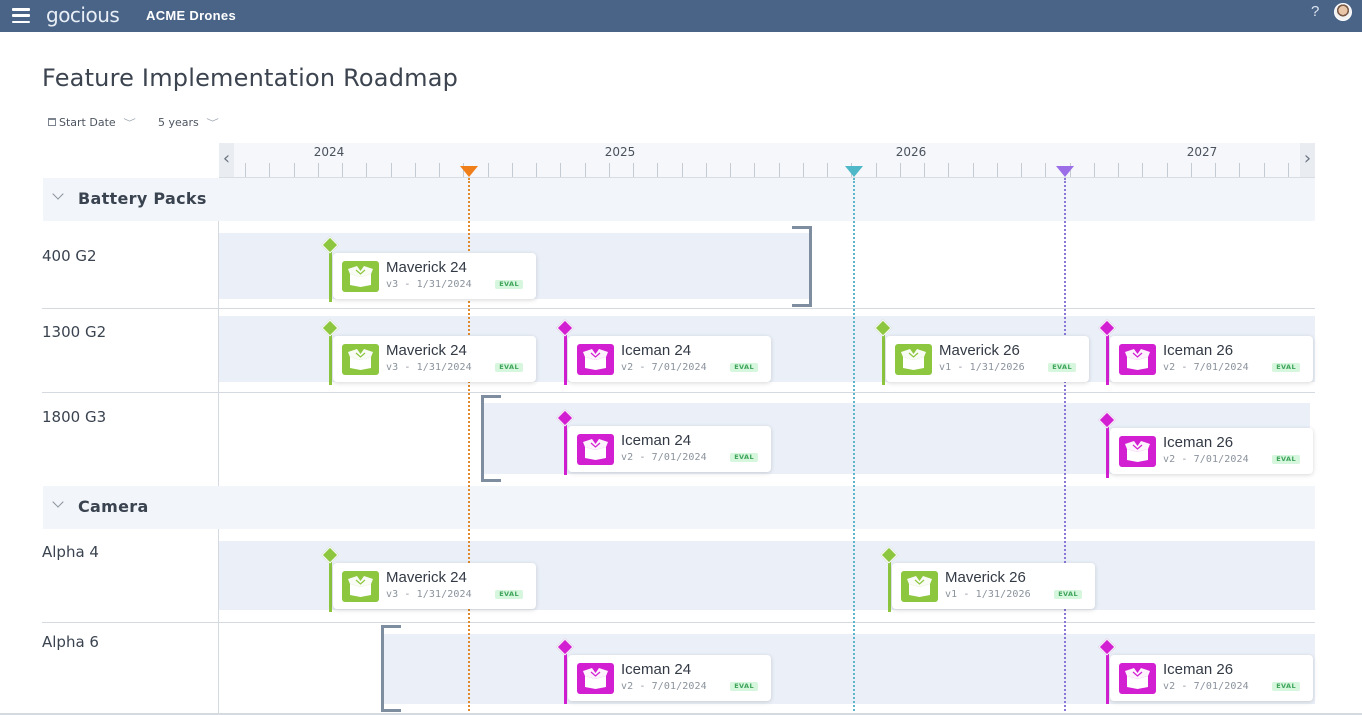 This screenshot has height=715, width=1362. I want to click on timeline-prev-button: ‹, so click(226, 160).